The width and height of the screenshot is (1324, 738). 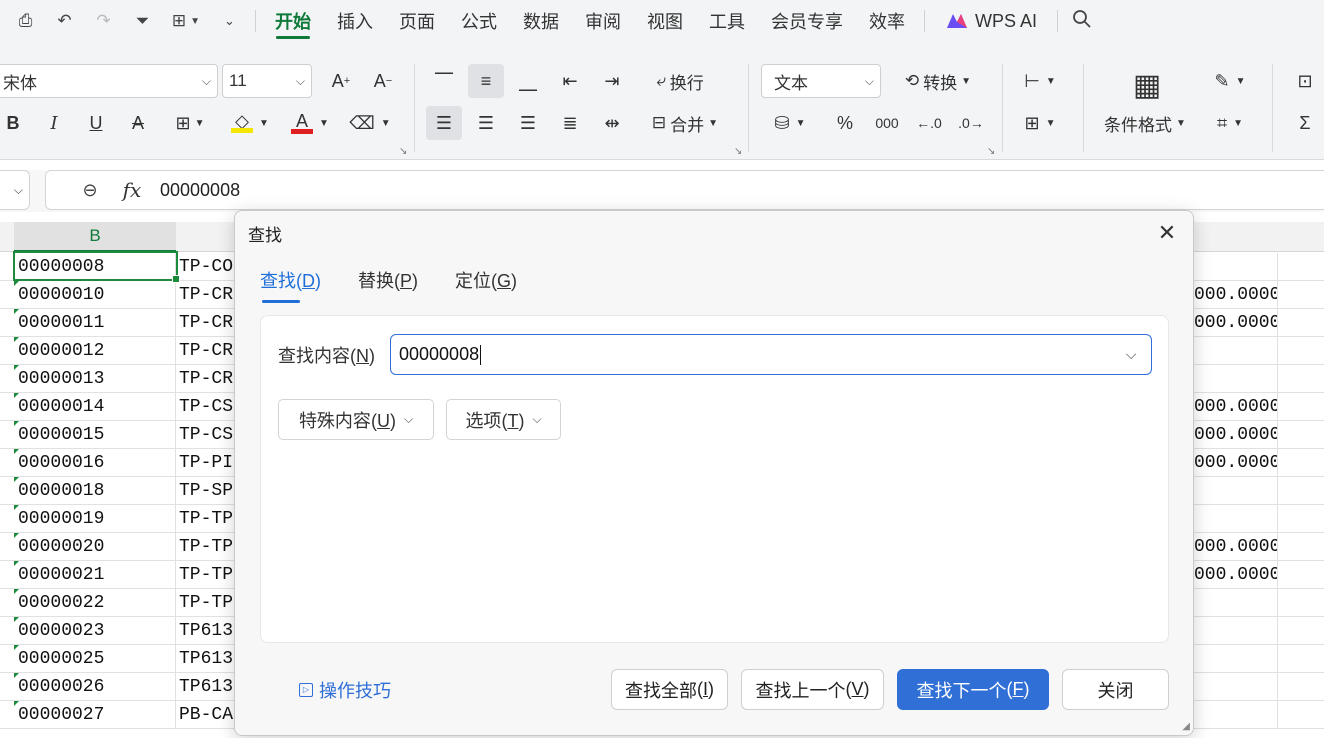 What do you see at coordinates (293, 21) in the screenshot?
I see `tab-home: 开始` at bounding box center [293, 21].